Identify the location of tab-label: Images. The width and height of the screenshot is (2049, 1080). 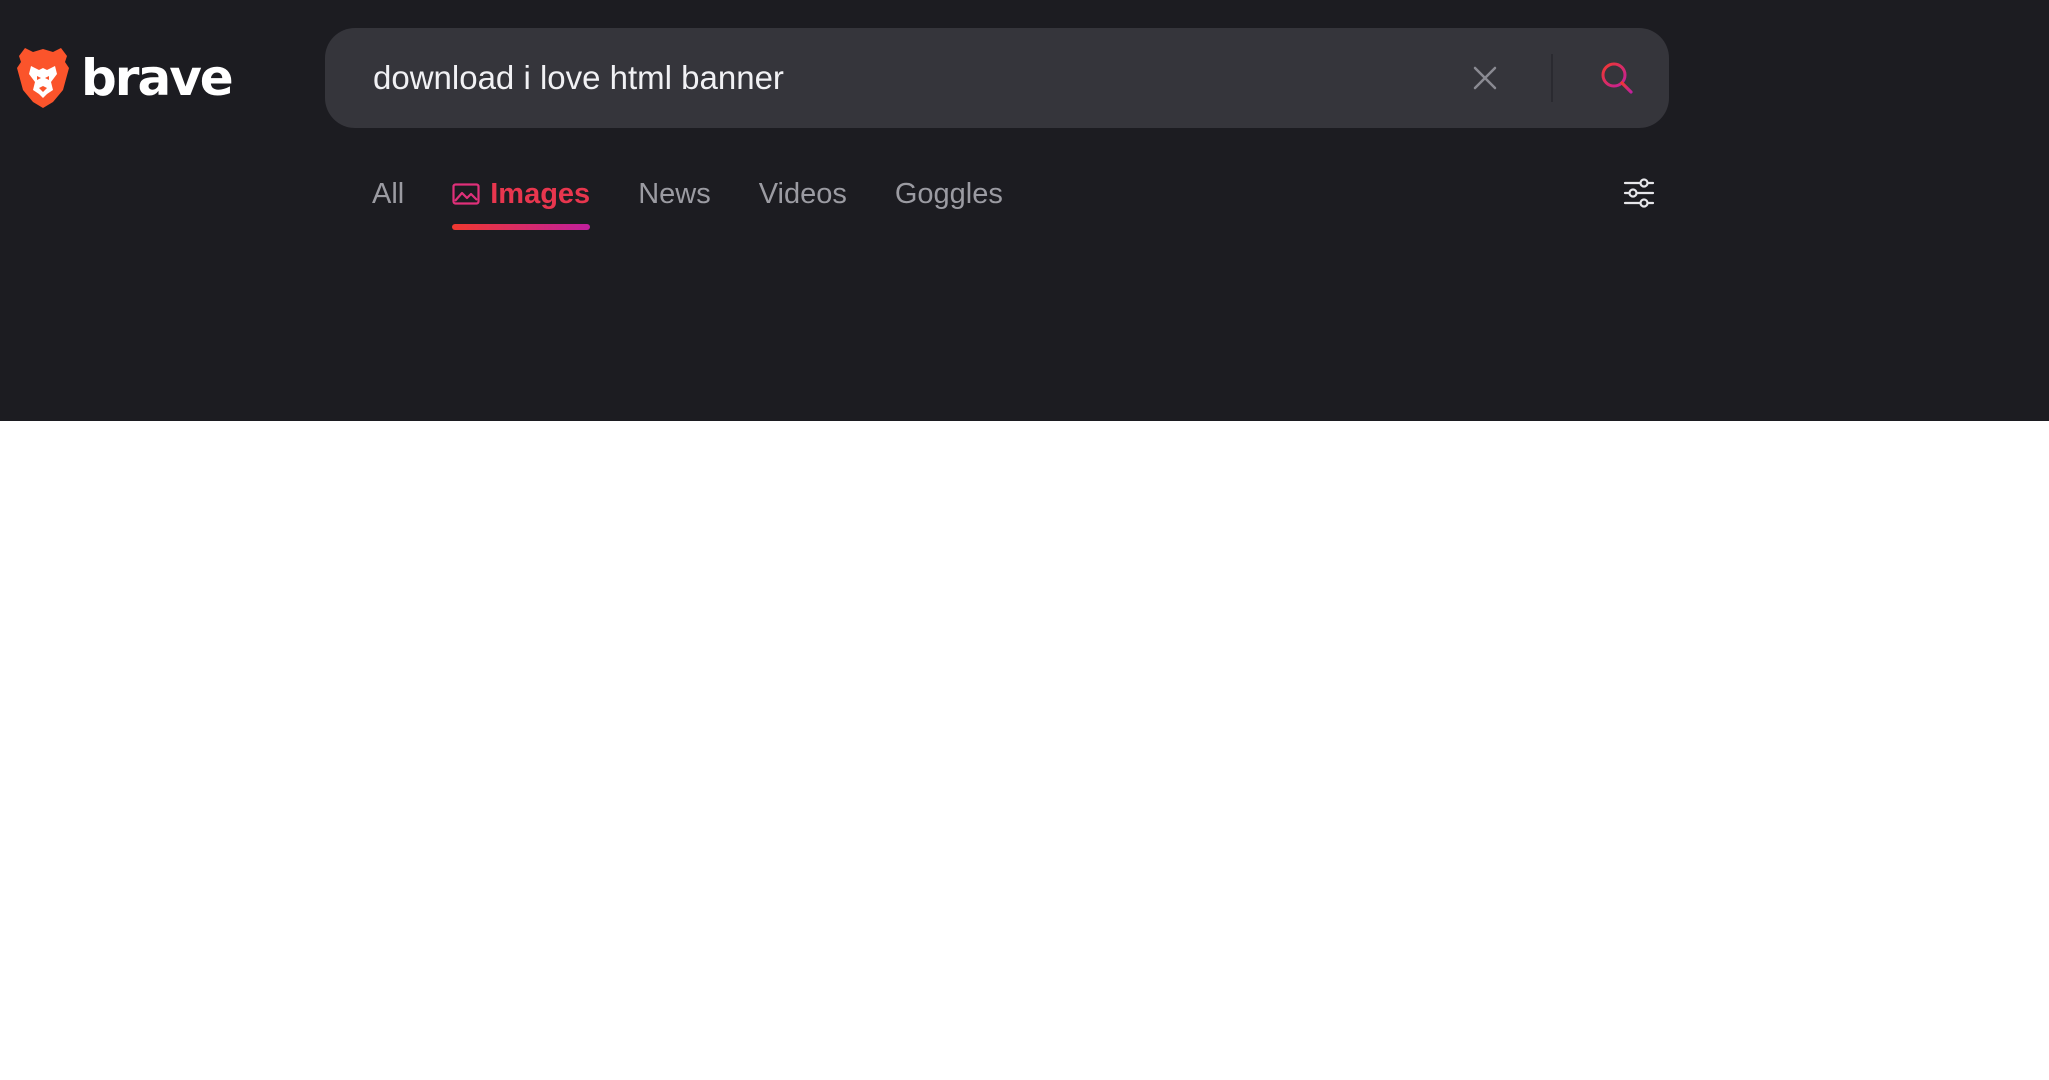
(540, 193).